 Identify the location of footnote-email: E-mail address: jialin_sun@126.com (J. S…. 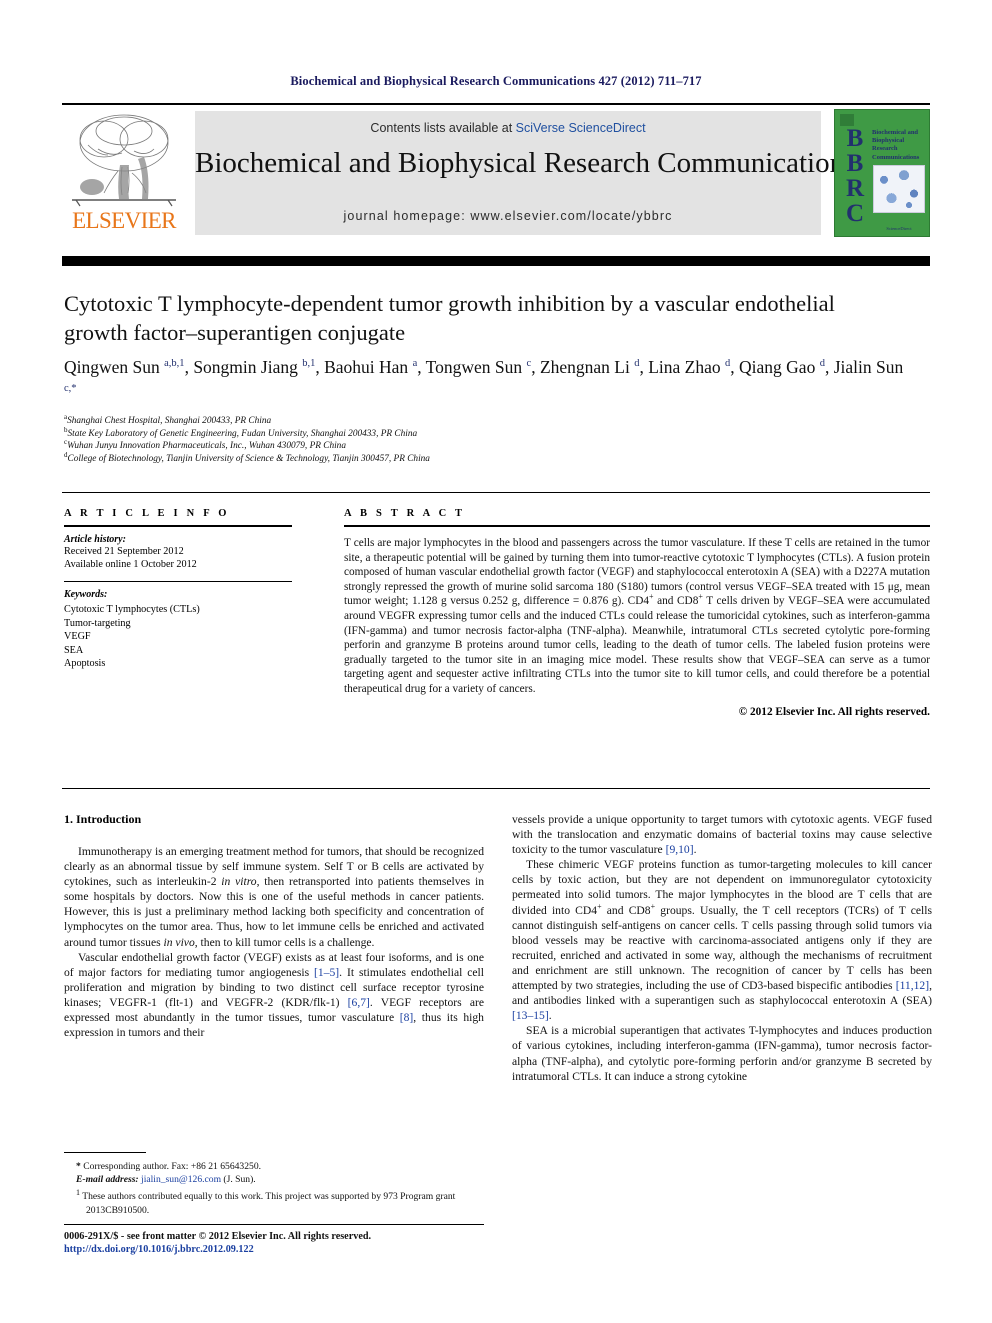
(274, 1179).